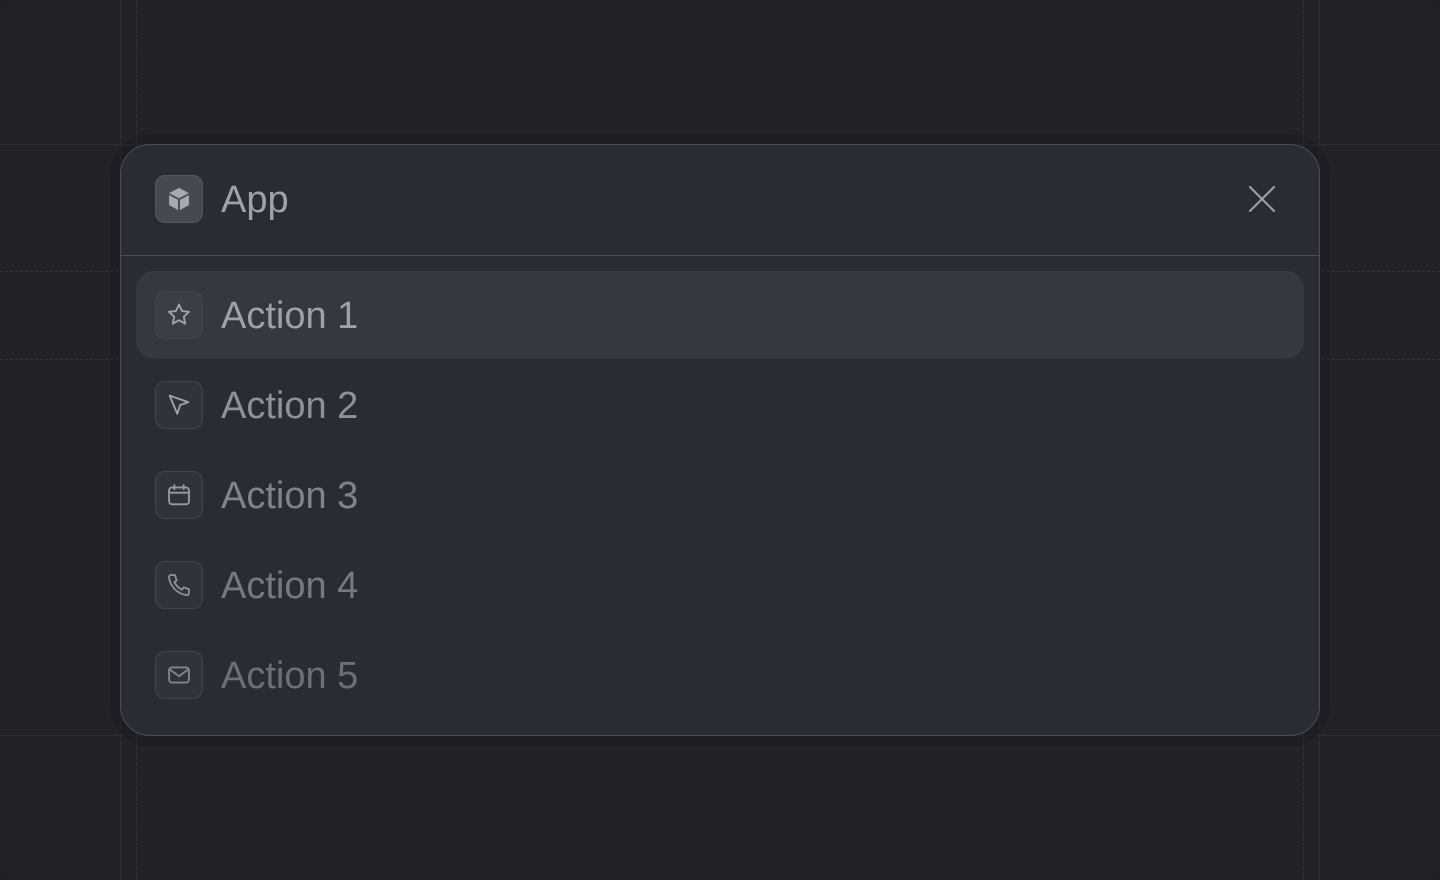 This screenshot has width=1440, height=880. I want to click on app-title: App, so click(255, 200).